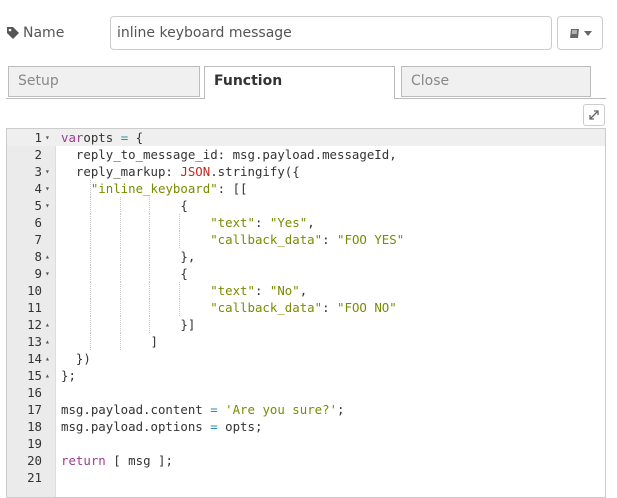  I want to click on code-line: 7 "callback_data": "FOO YES", so click(306, 239).